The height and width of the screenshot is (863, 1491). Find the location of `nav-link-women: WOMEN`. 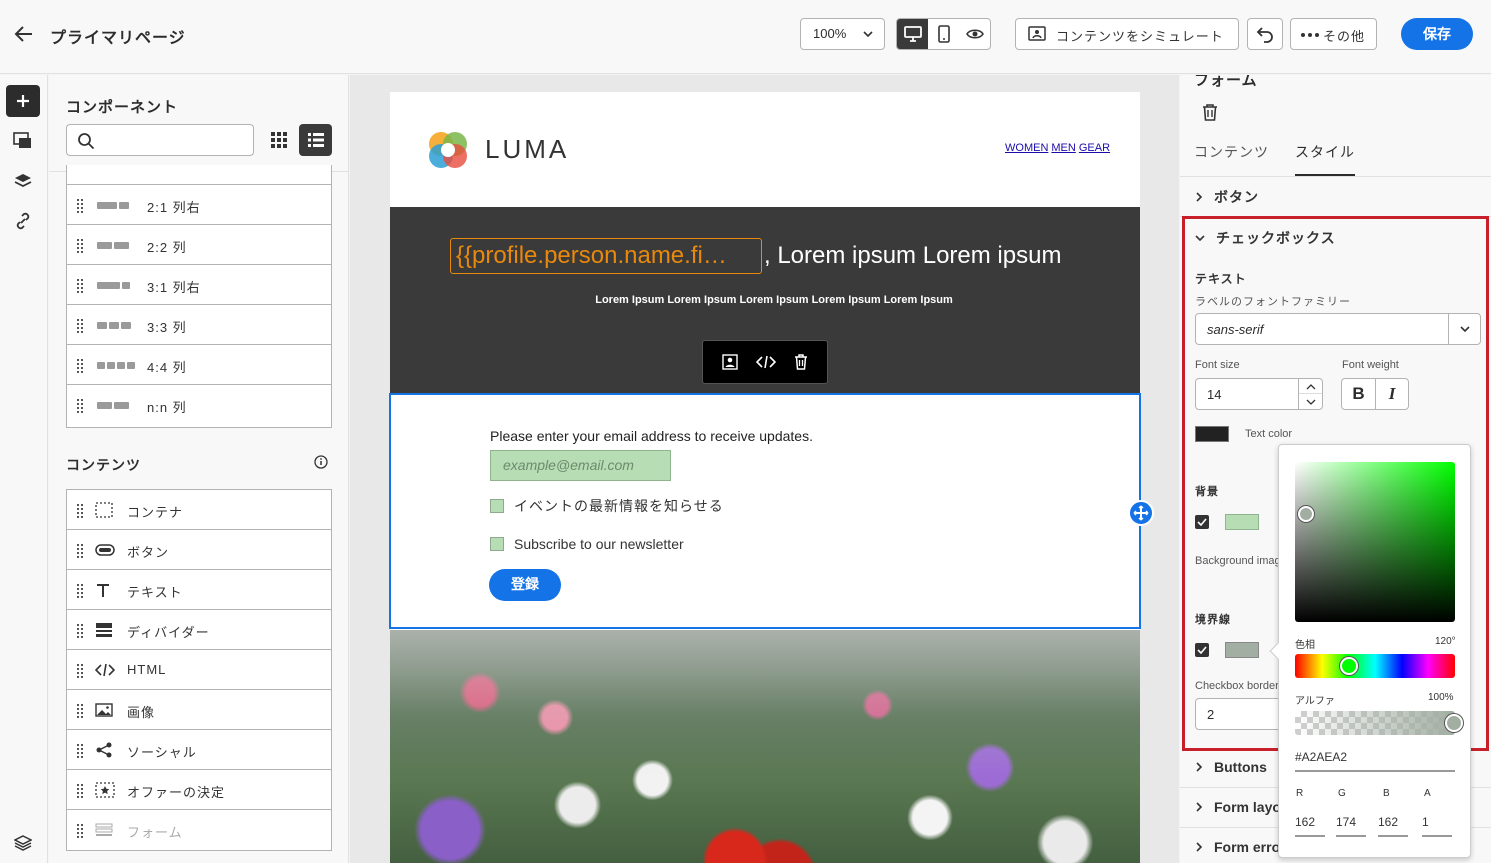

nav-link-women: WOMEN is located at coordinates (1026, 148).